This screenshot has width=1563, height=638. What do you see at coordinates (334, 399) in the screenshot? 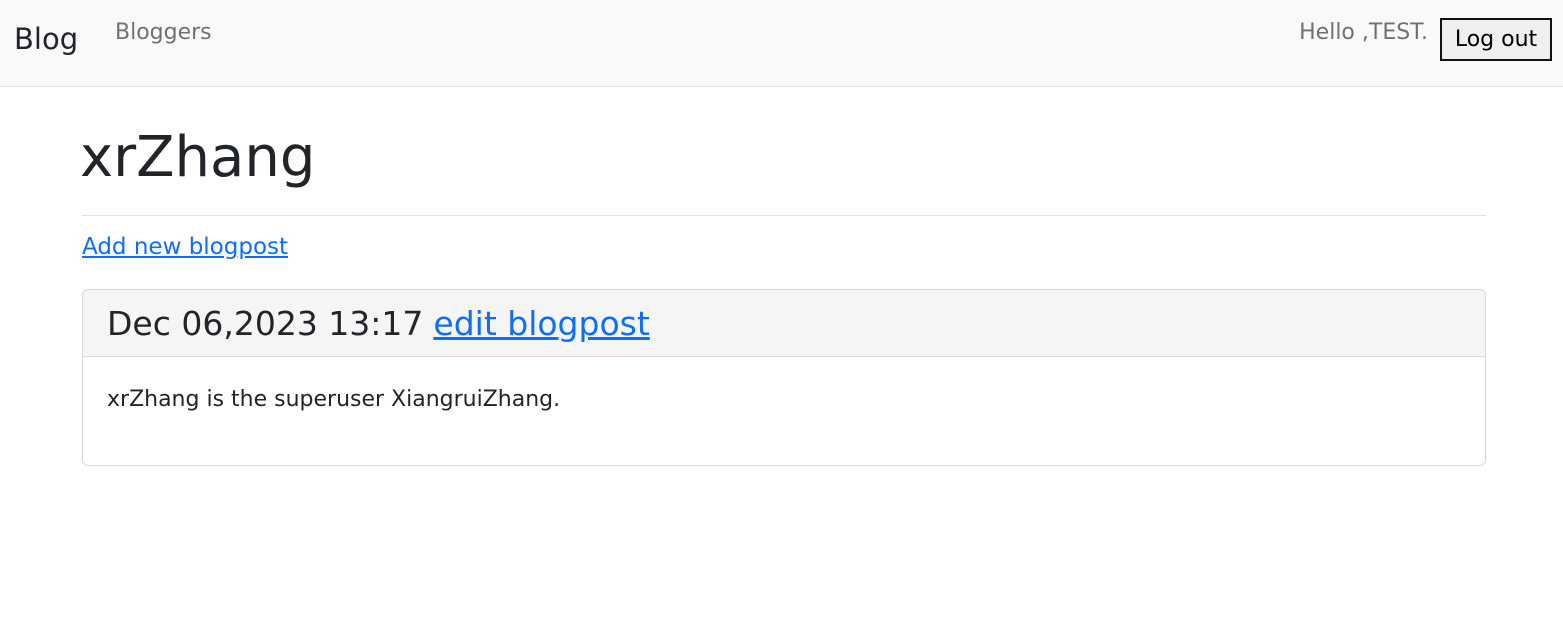
I see `blogpost-body: xrZhang is the superuser XiangruiZhang.` at bounding box center [334, 399].